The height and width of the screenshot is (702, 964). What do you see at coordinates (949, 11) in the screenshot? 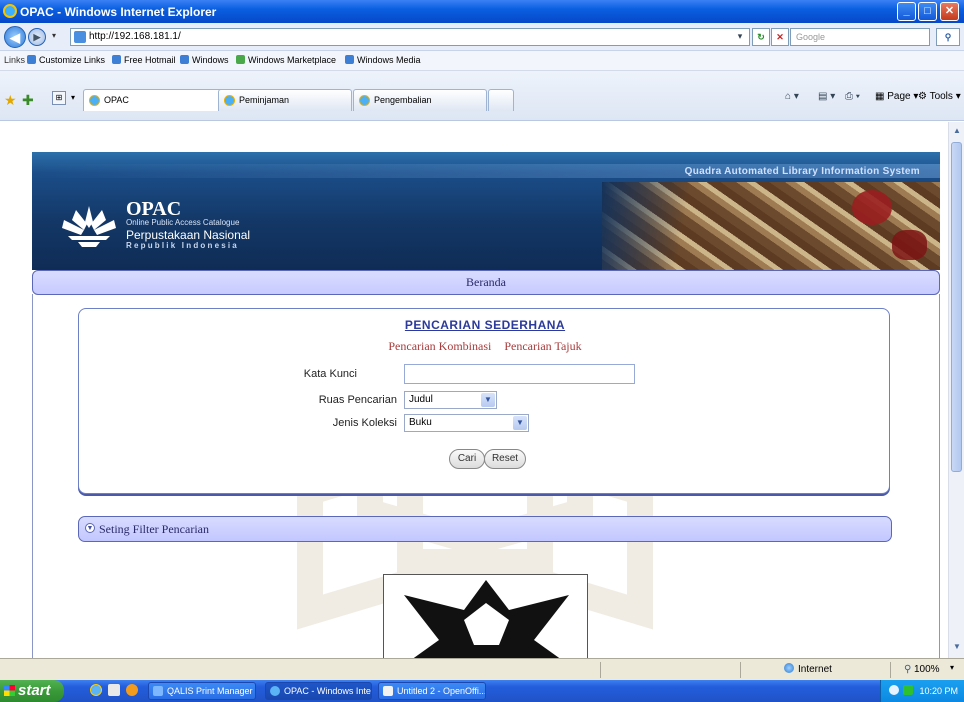
I see `close-button: ✕` at bounding box center [949, 11].